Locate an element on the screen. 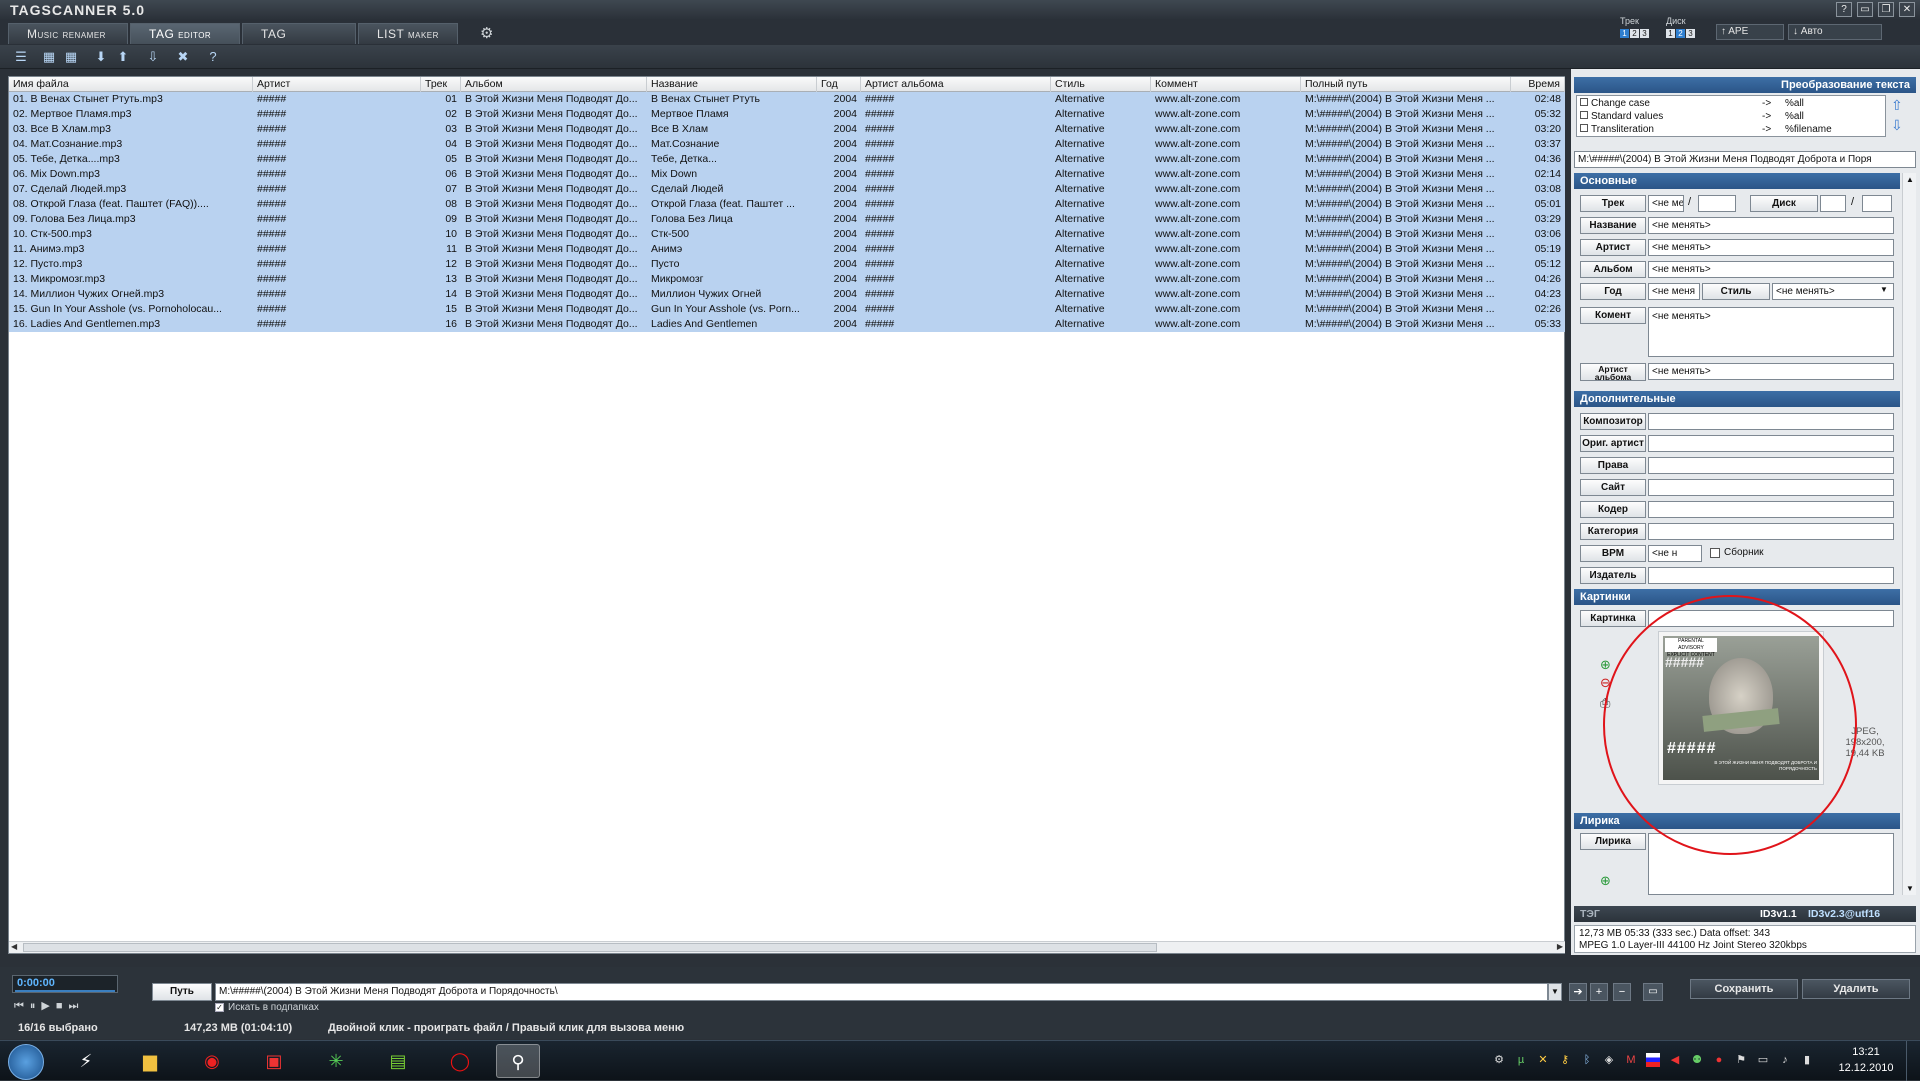  track-numbering: 123 is located at coordinates (1635, 33).